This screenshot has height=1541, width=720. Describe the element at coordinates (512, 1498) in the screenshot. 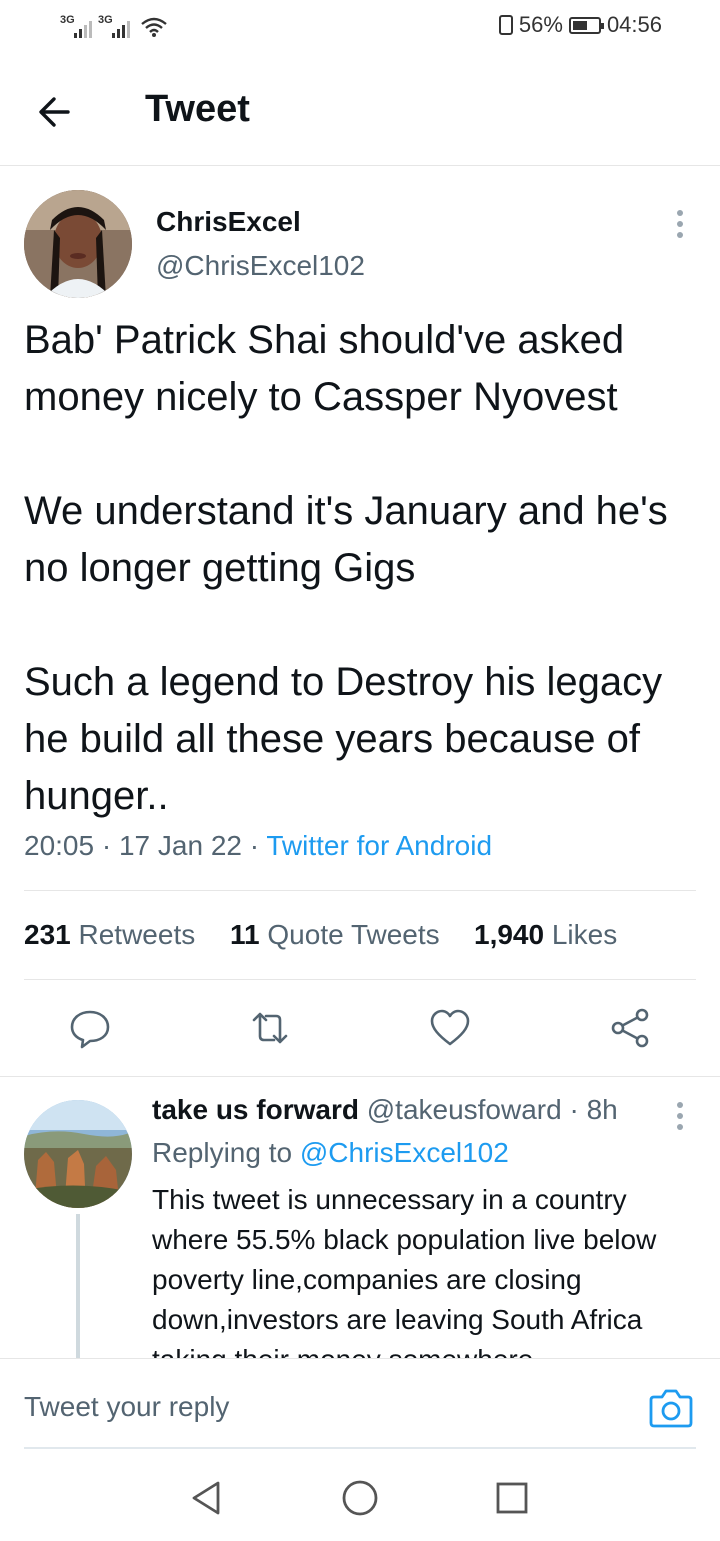

I see `nav-recents-icon` at that location.